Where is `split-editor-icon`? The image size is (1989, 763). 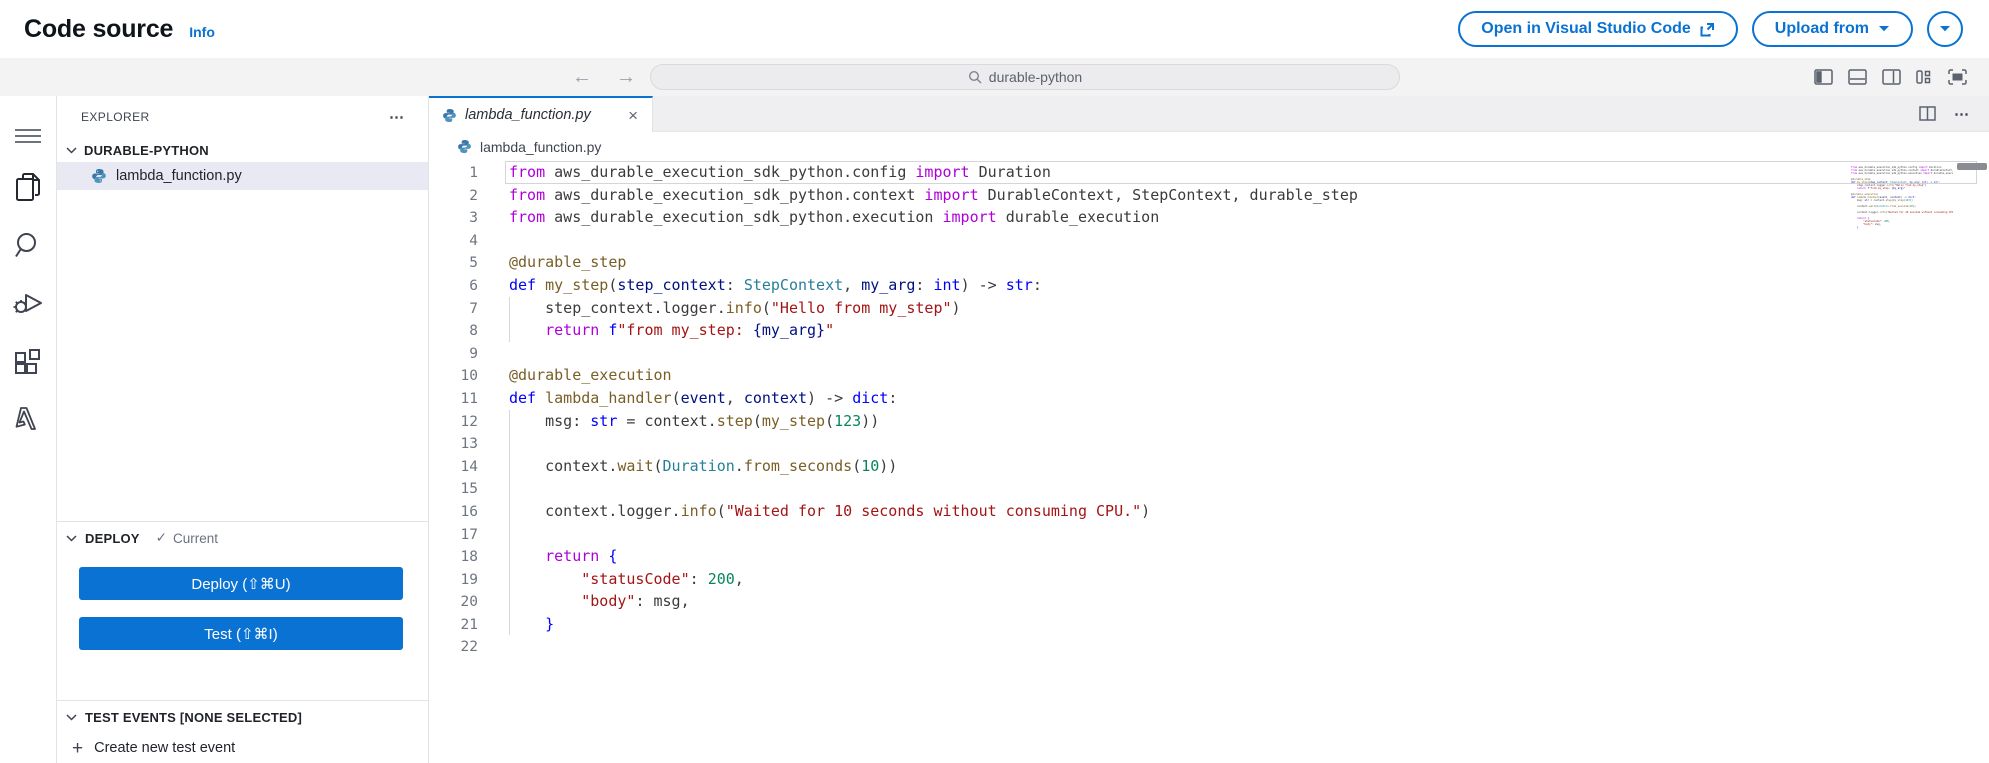 split-editor-icon is located at coordinates (1927, 113).